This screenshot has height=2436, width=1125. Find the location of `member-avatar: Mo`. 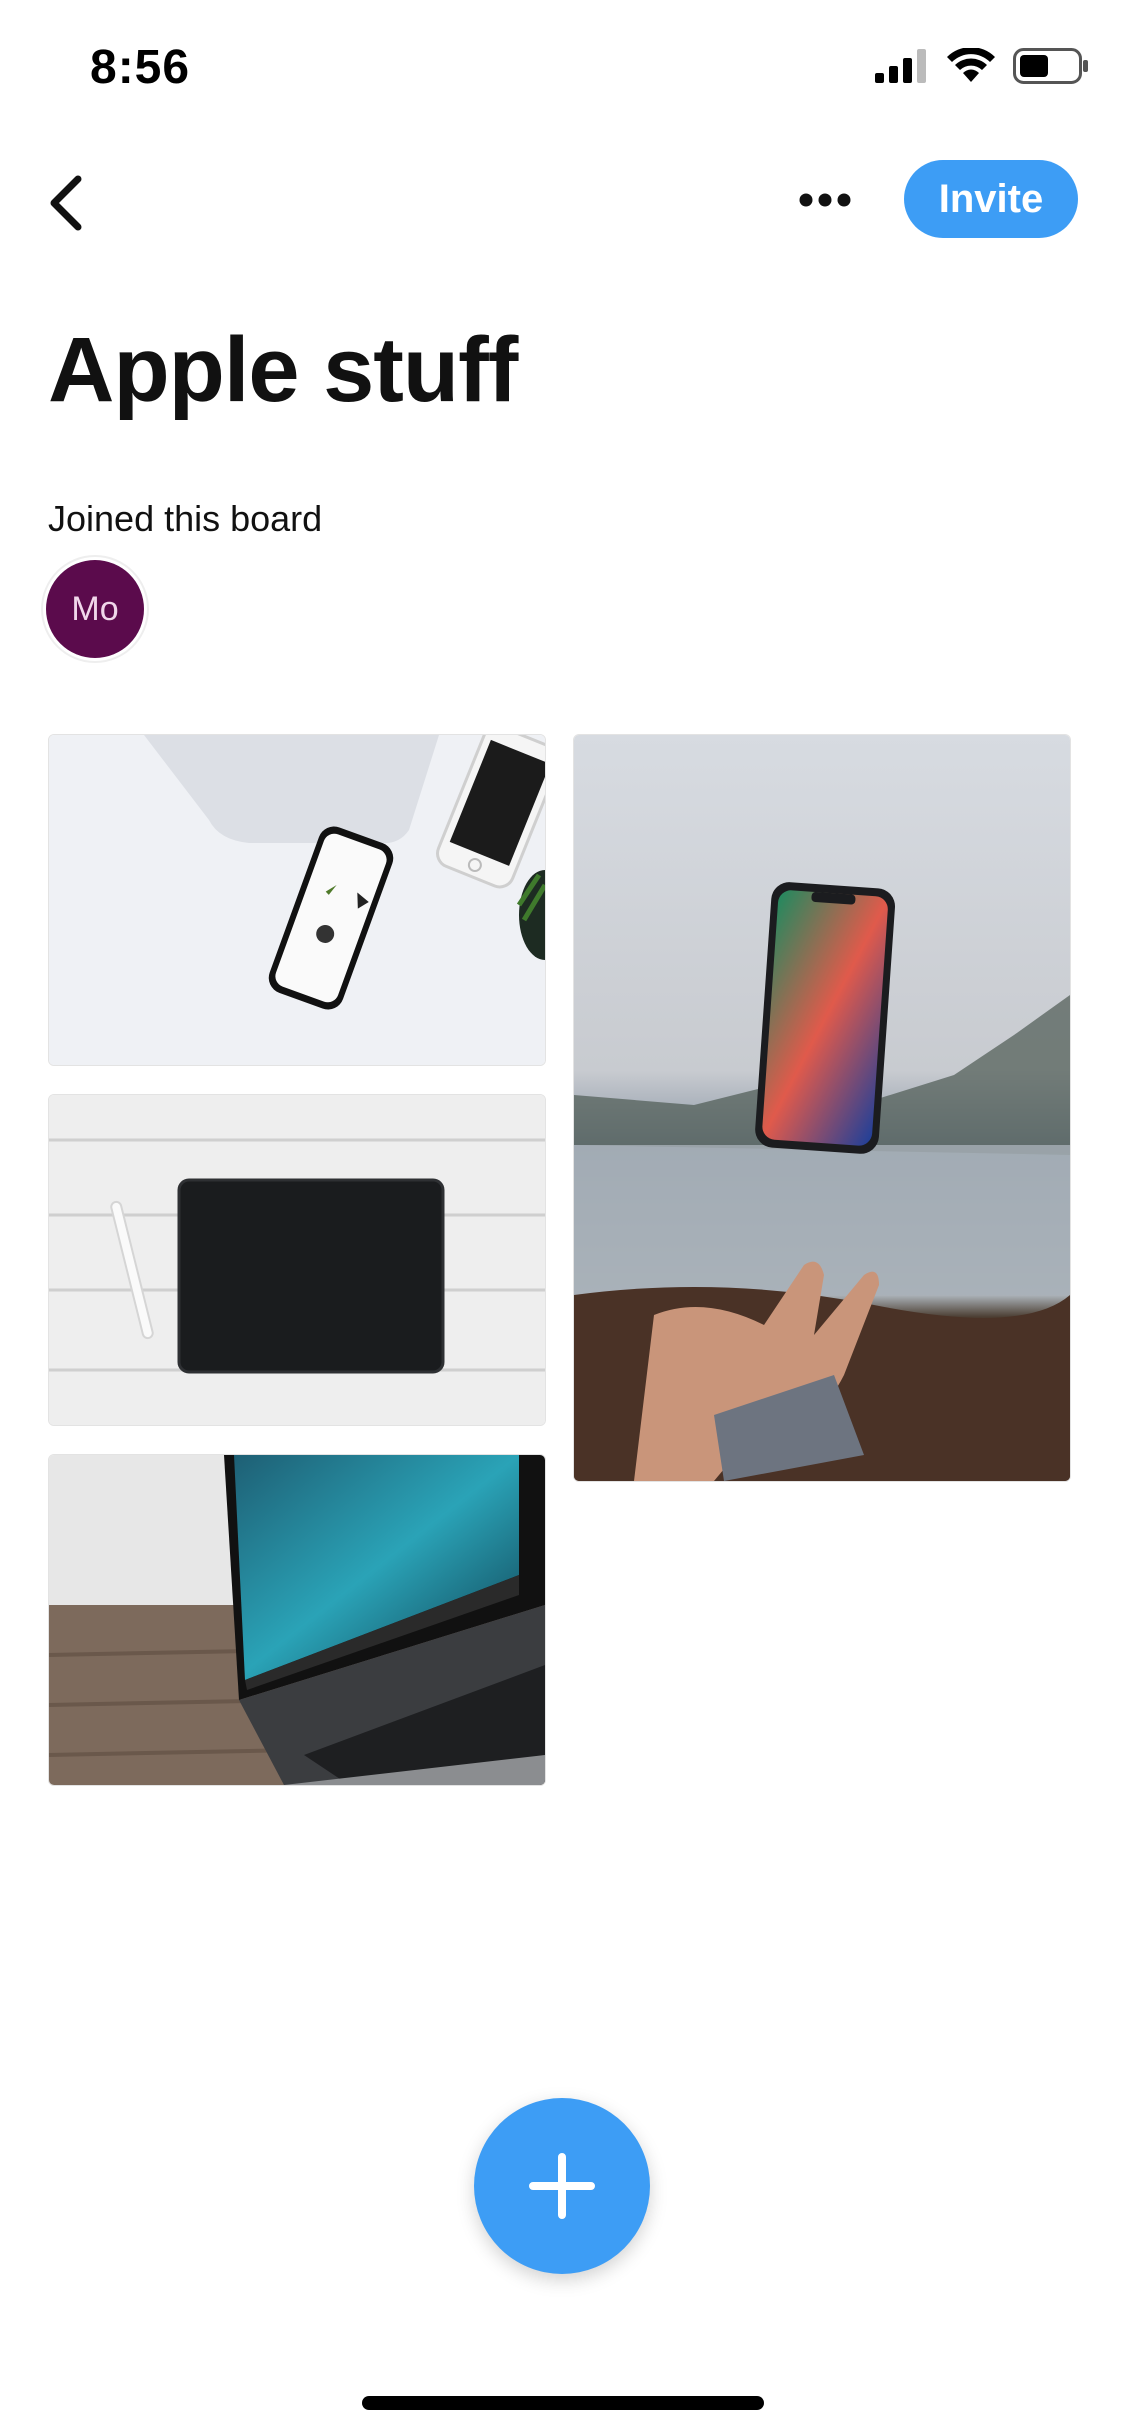

member-avatar: Mo is located at coordinates (95, 609).